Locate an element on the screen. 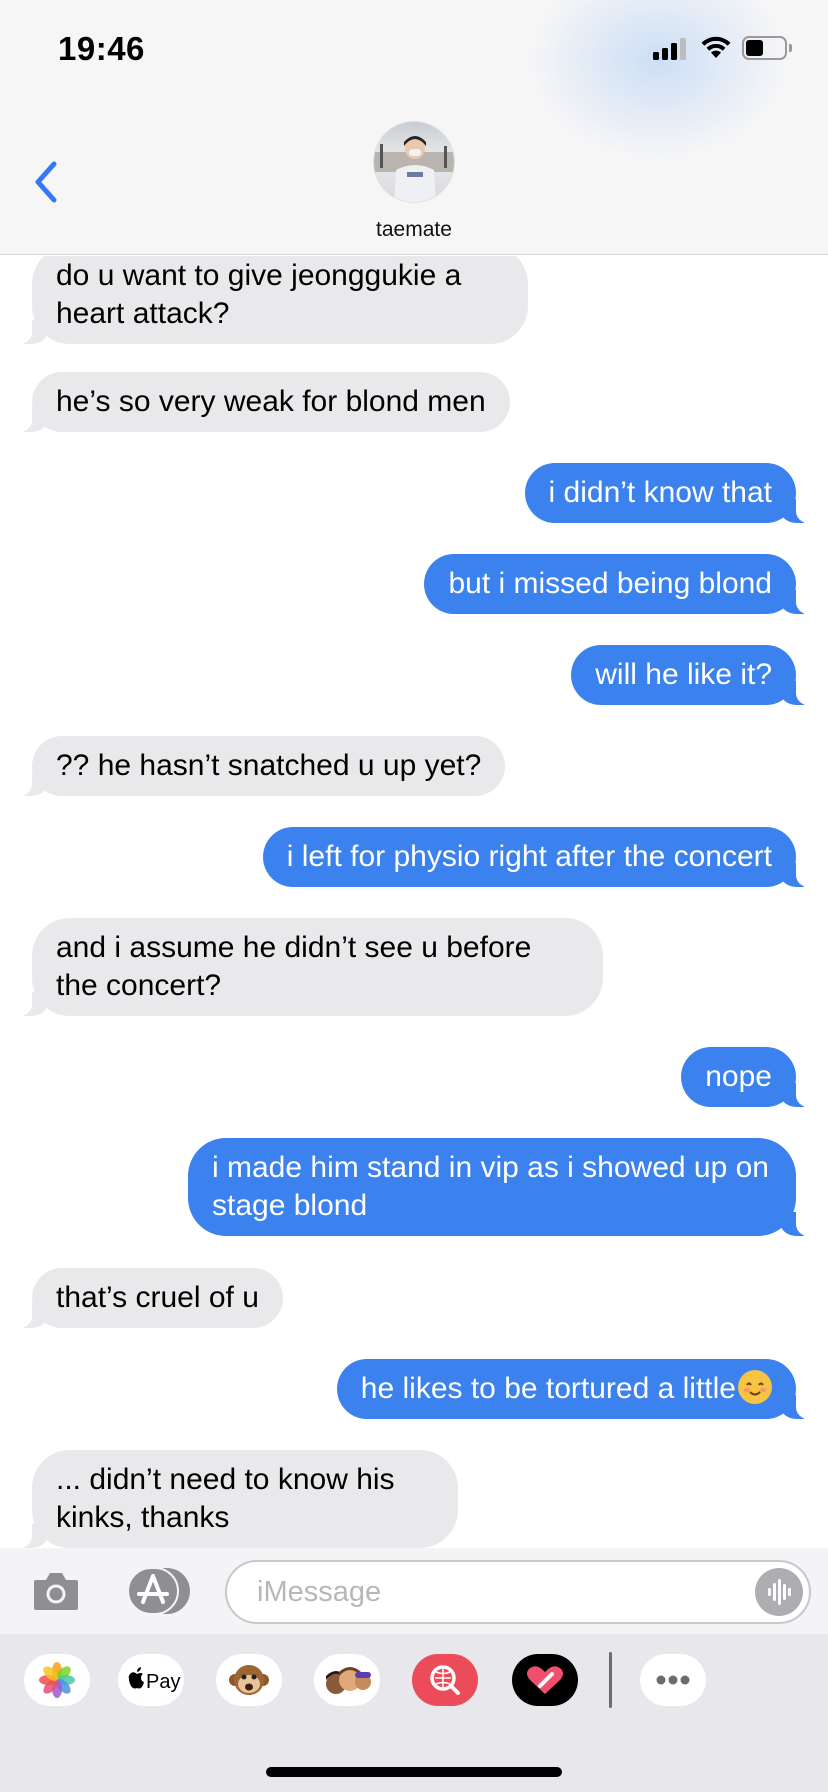  message-bubble-incoming: ?? he hasn’t snatched u up yet? is located at coordinates (255, 766).